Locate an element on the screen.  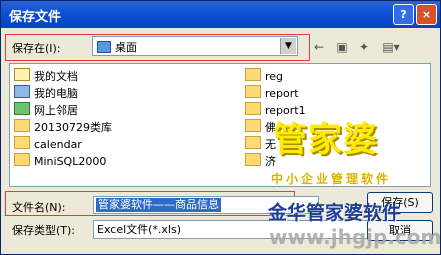
help-button: ? is located at coordinates (403, 14).